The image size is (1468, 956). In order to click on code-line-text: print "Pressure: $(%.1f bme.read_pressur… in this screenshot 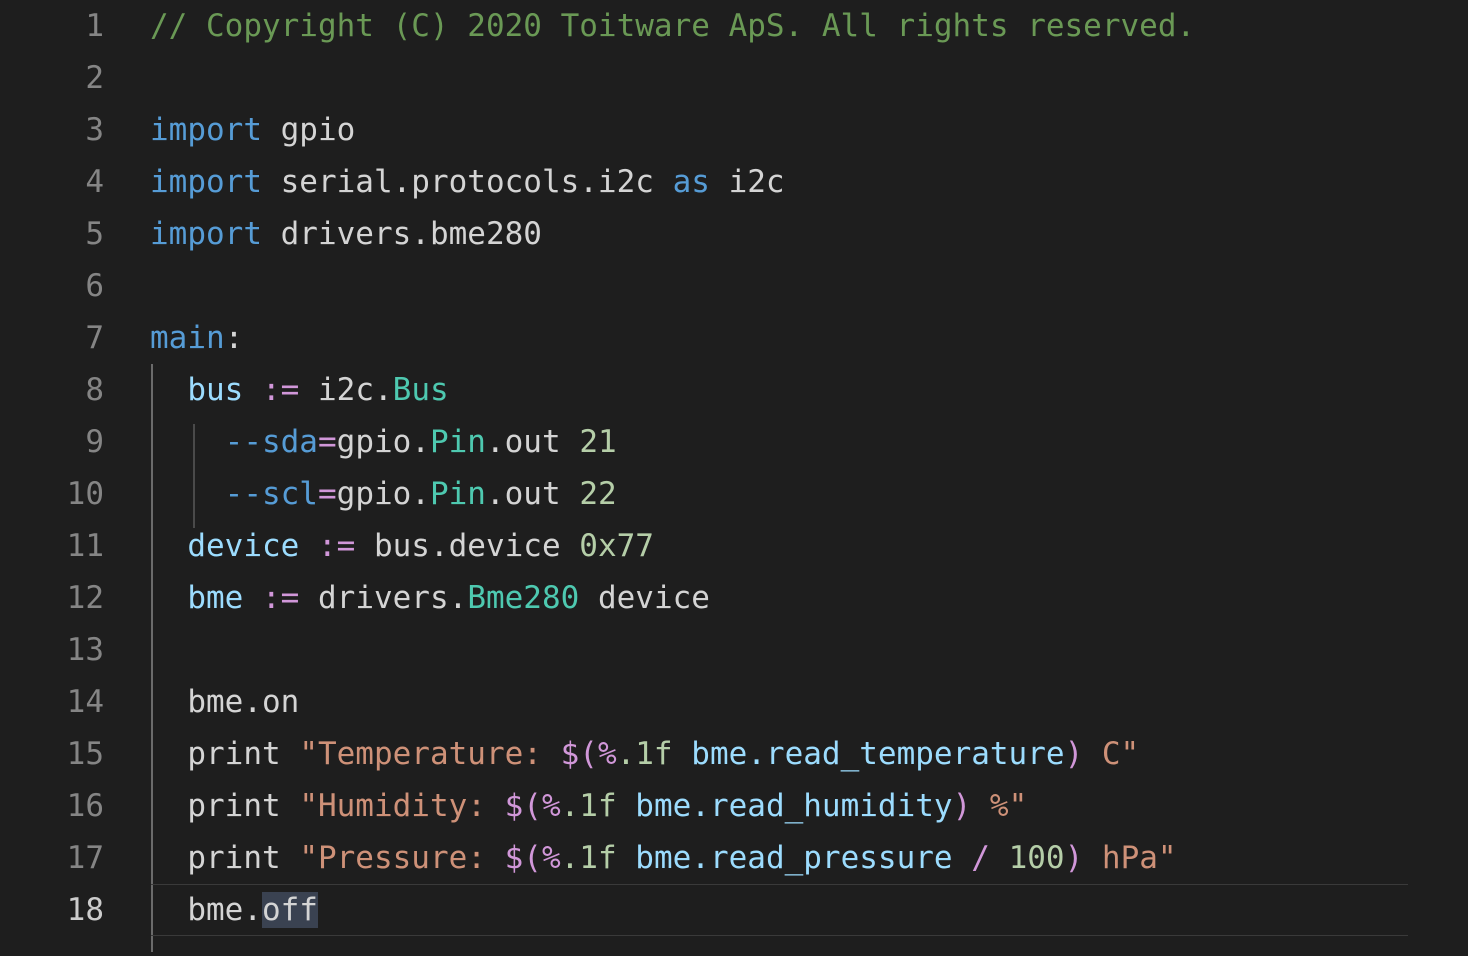, I will do `click(640, 858)`.